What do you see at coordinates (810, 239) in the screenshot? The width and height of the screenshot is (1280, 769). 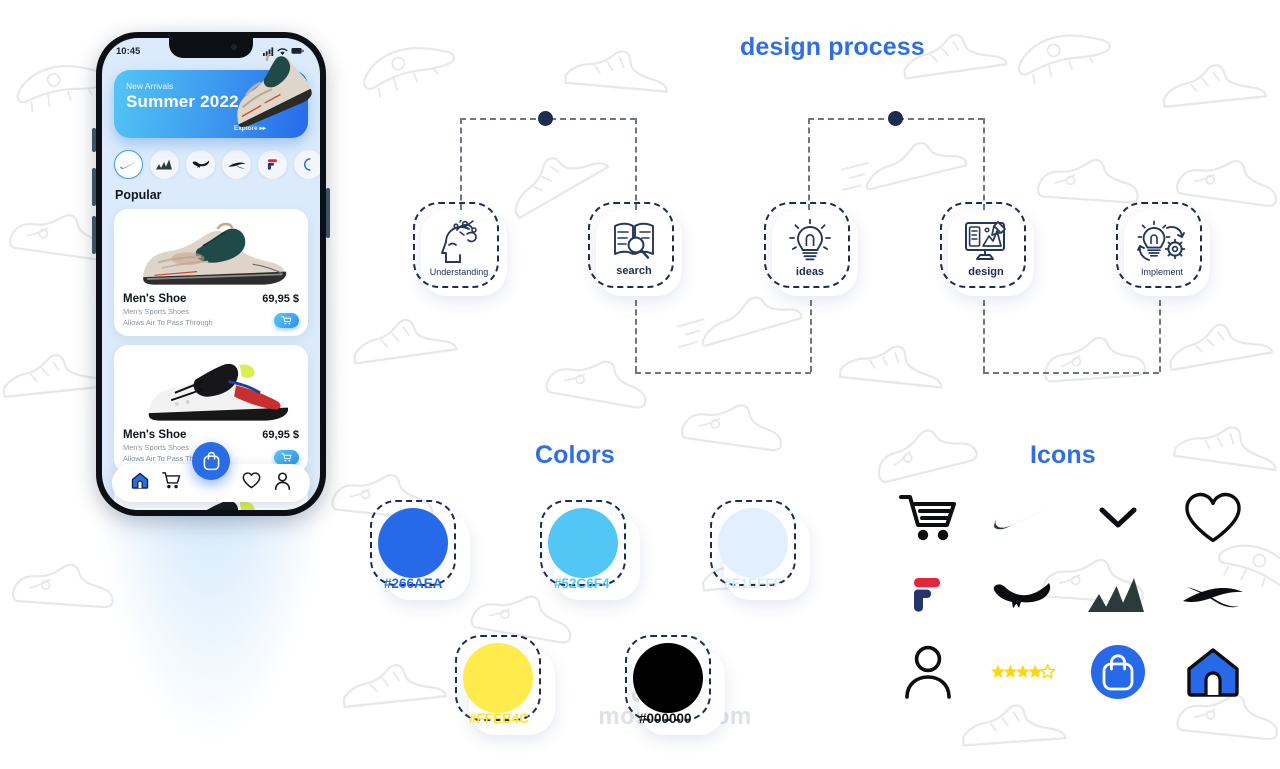 I see `lightbulb-icon` at bounding box center [810, 239].